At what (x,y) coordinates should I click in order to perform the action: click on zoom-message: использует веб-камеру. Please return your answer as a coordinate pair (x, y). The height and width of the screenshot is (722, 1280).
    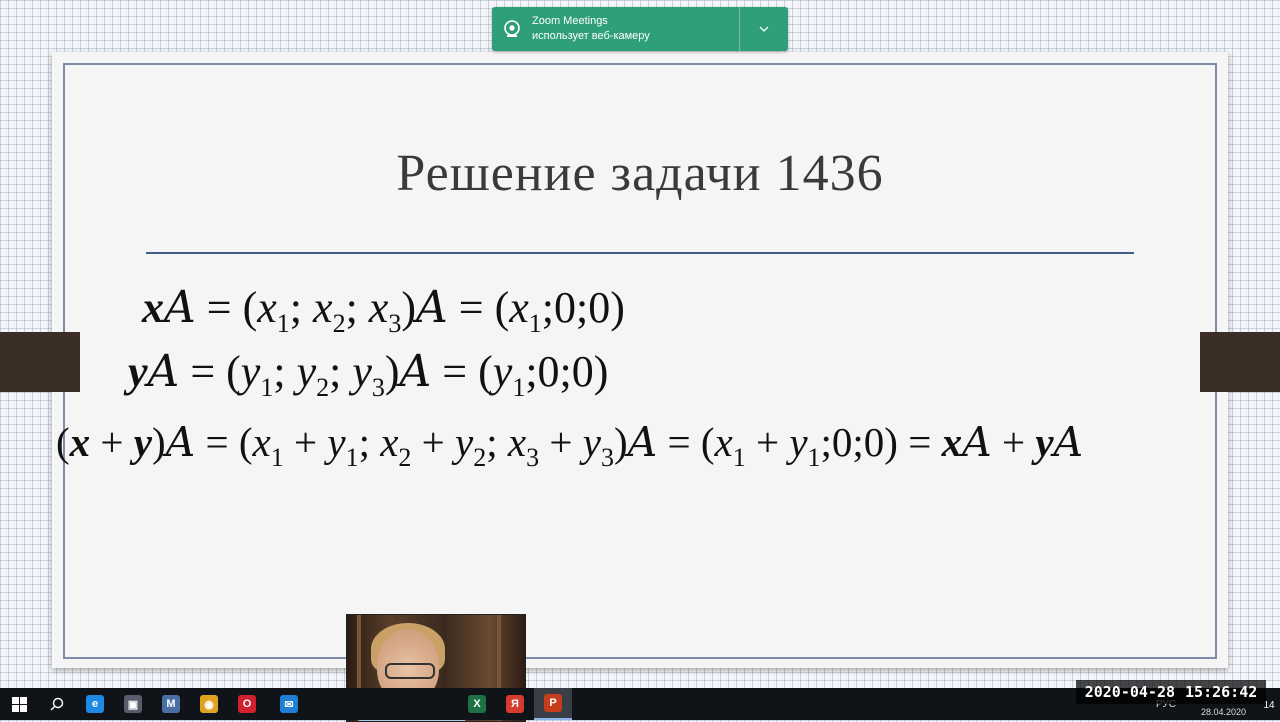
    Looking at the image, I should click on (591, 36).